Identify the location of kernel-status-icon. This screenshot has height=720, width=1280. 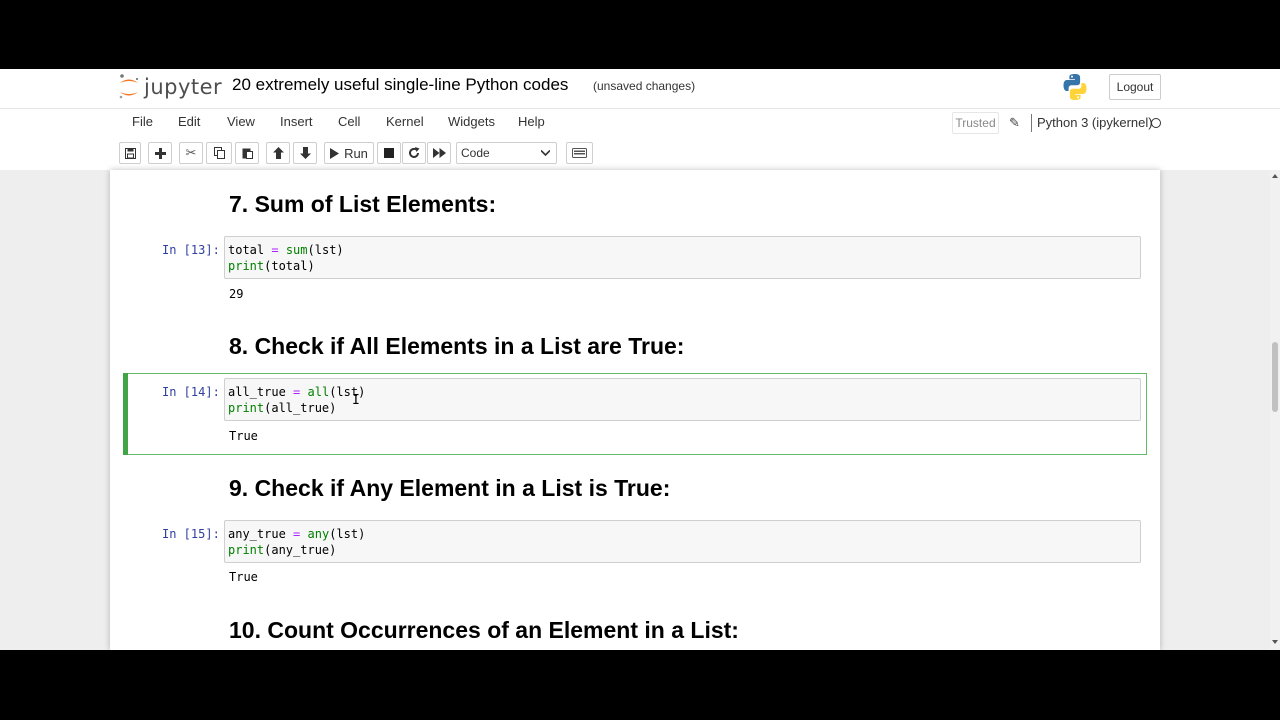
(1156, 123).